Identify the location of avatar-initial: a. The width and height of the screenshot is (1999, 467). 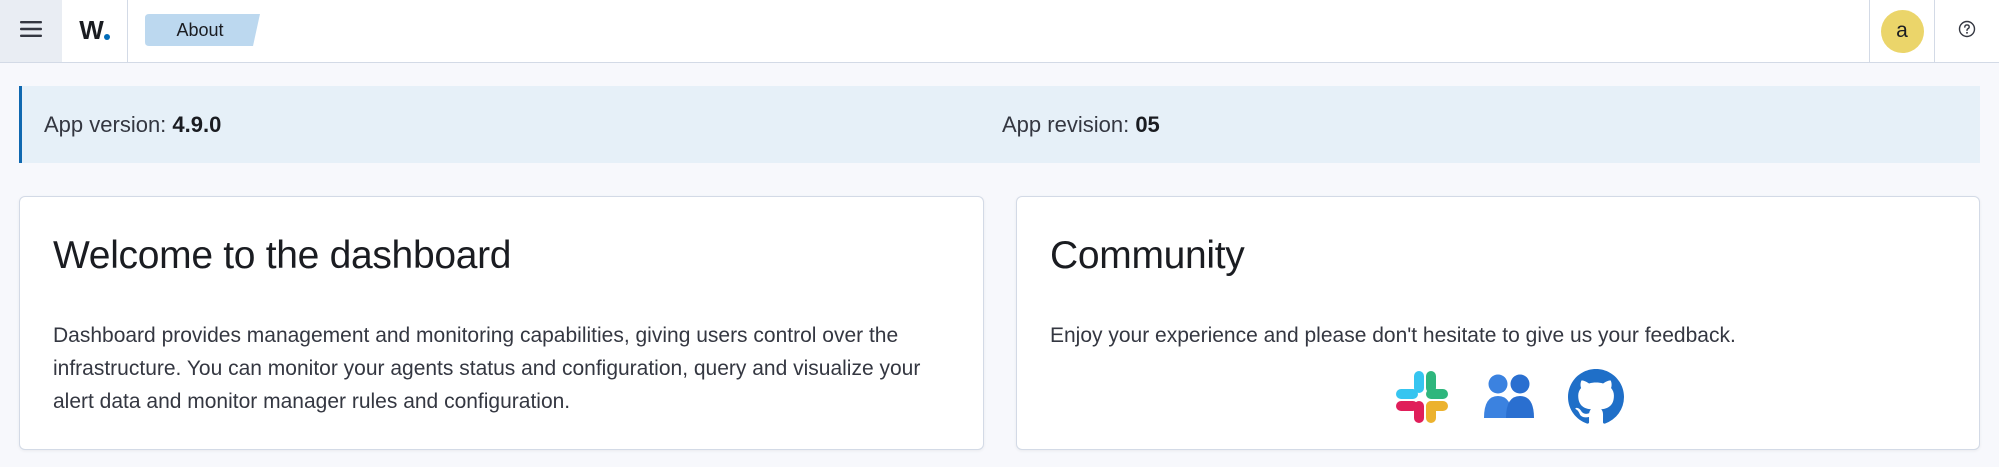
(1902, 30).